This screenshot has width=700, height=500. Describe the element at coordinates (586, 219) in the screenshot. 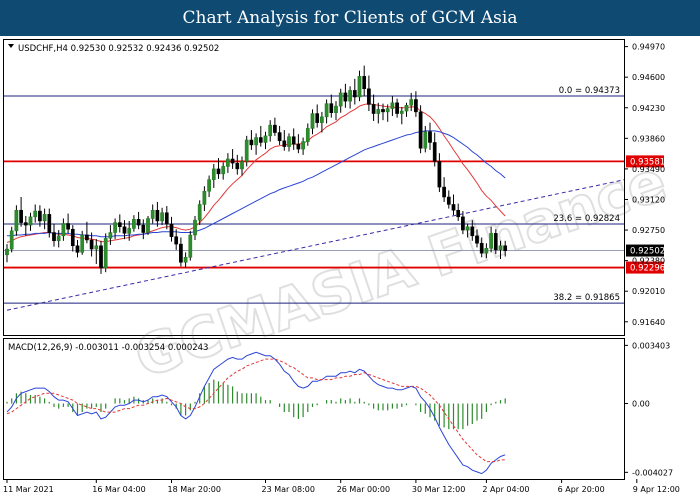

I see `fib-level-label: 23.6 = 0.92824` at that location.